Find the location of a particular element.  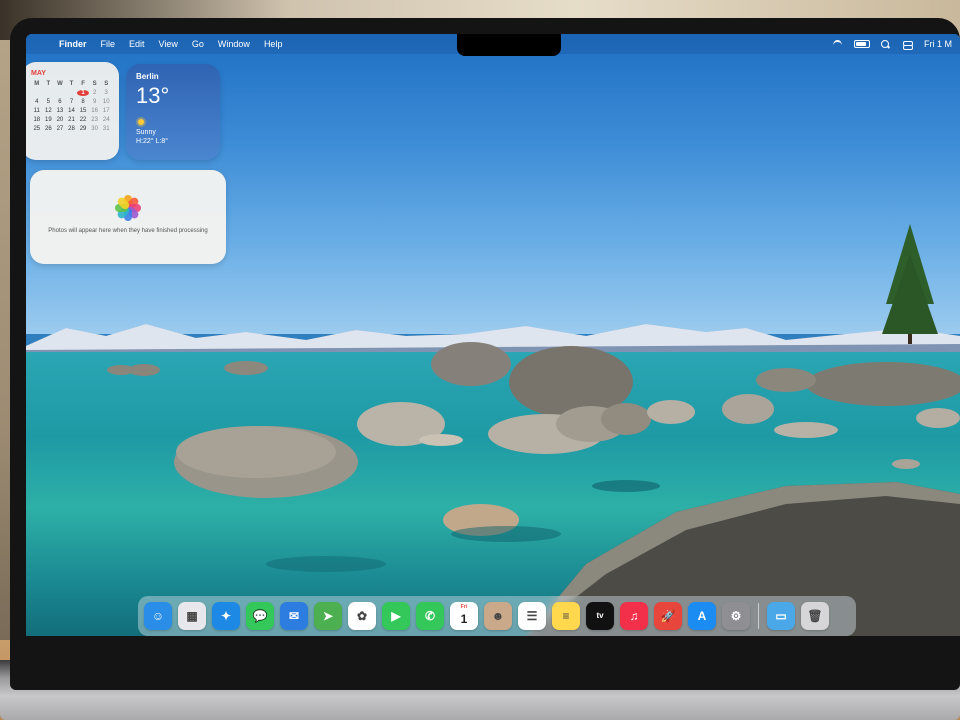

status-area: Fri 1 M is located at coordinates (896, 44).